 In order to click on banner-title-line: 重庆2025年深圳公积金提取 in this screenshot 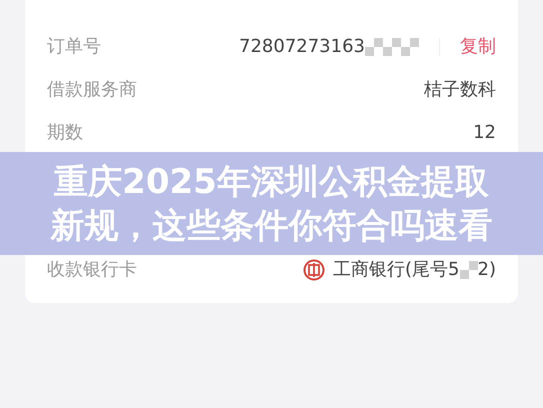, I will do `click(271, 182)`.